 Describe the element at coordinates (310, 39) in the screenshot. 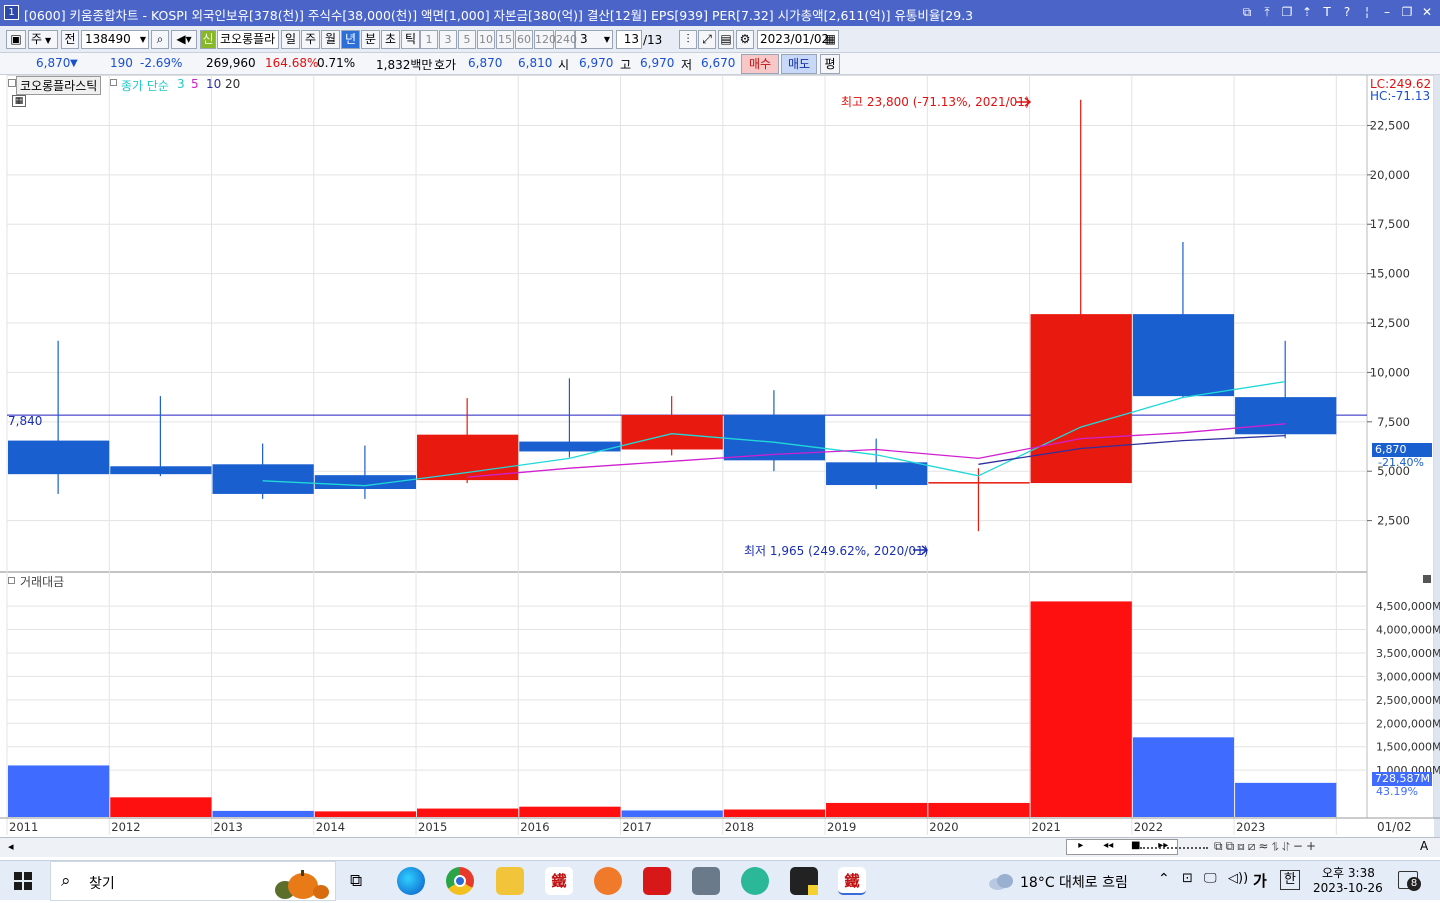

I see `tab-1: 주` at that location.